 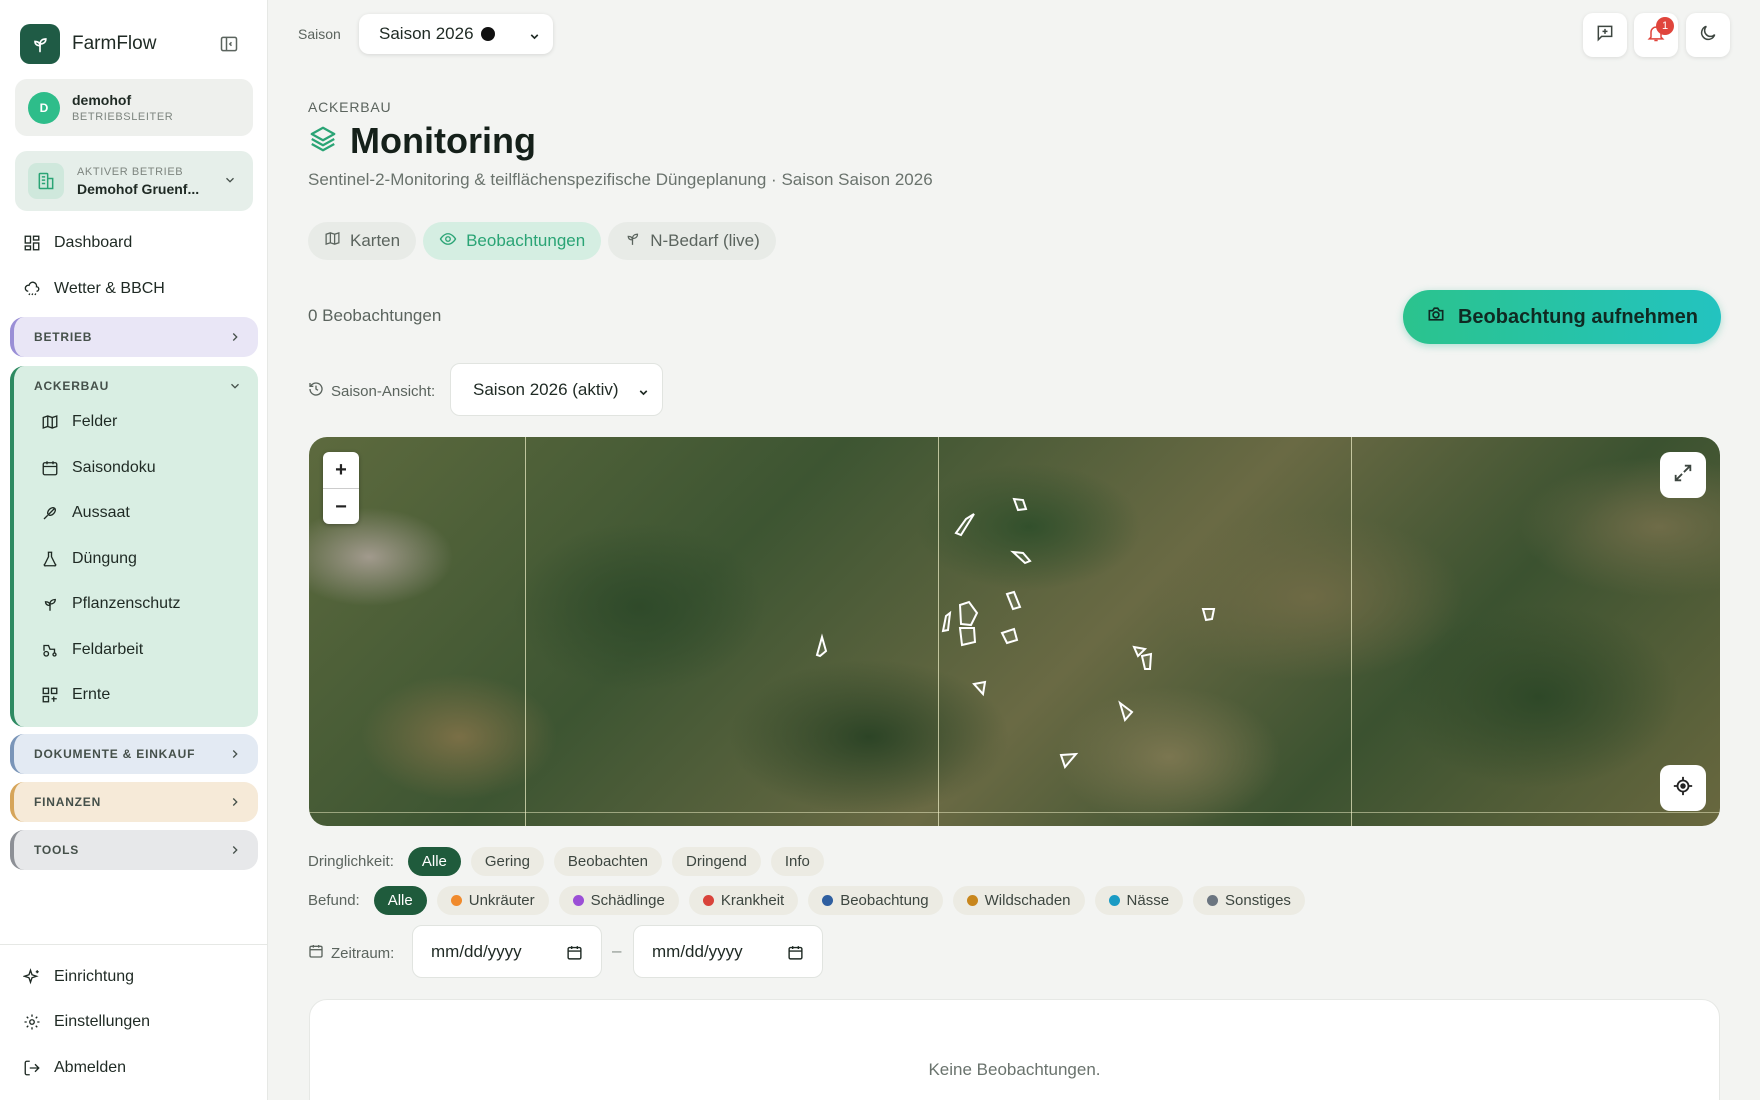 I want to click on layers-icon, so click(x=323, y=141).